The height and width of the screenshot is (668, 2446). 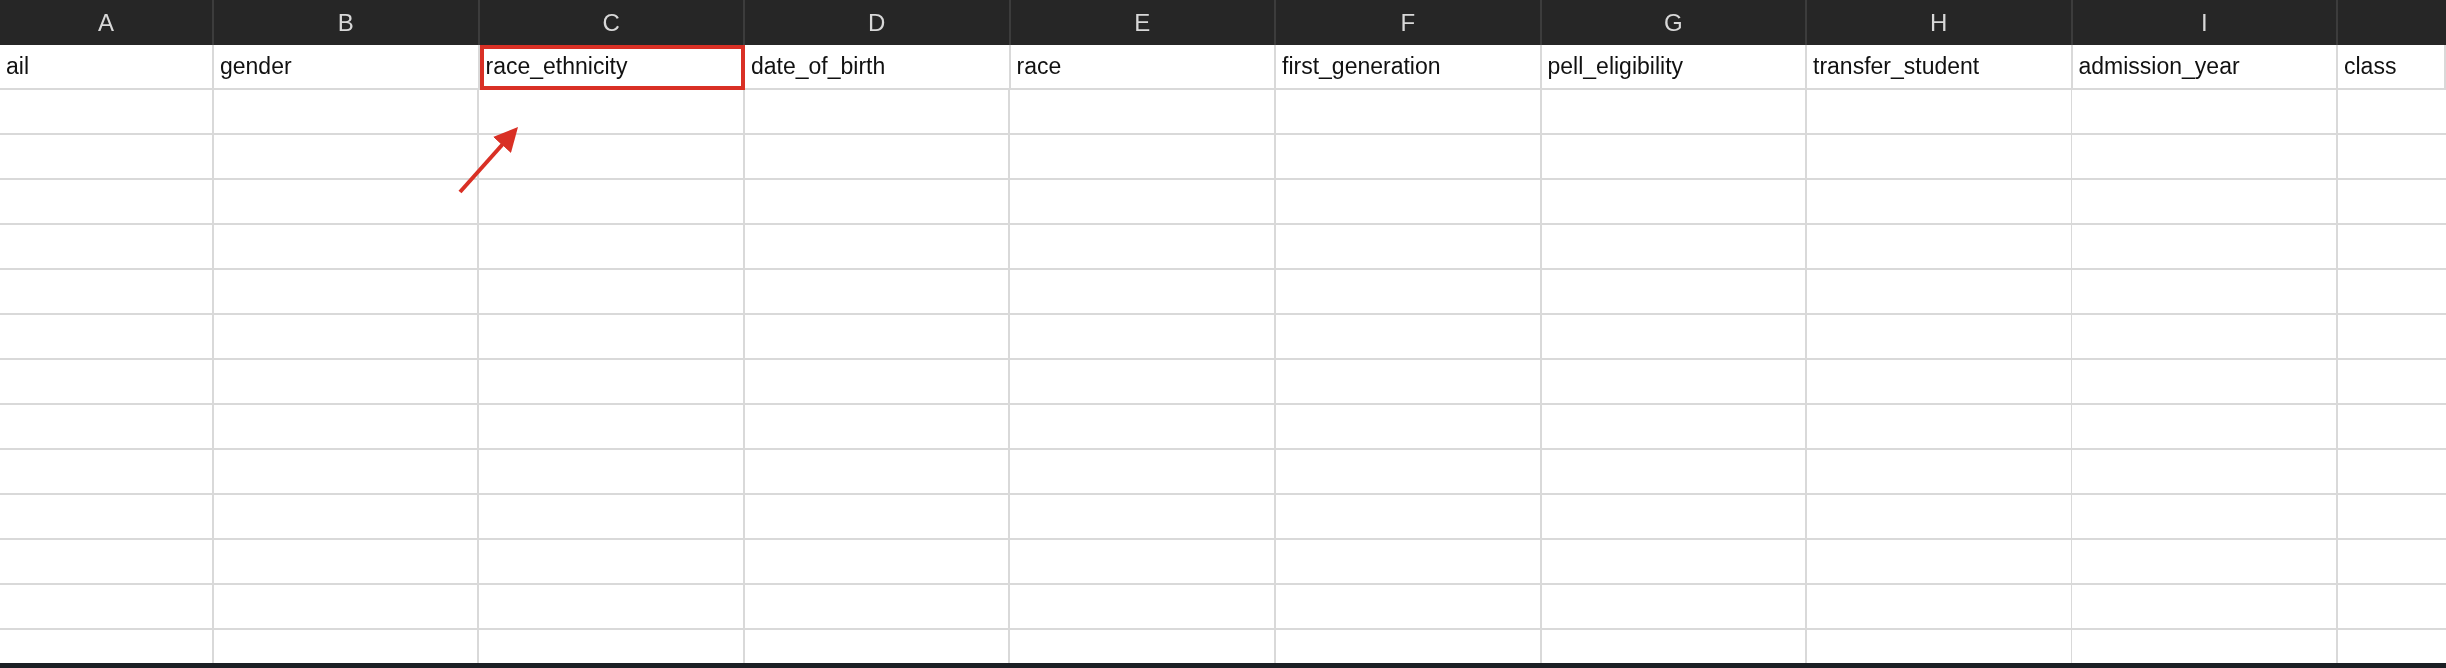 I want to click on table-cell: ail, so click(x=107, y=67).